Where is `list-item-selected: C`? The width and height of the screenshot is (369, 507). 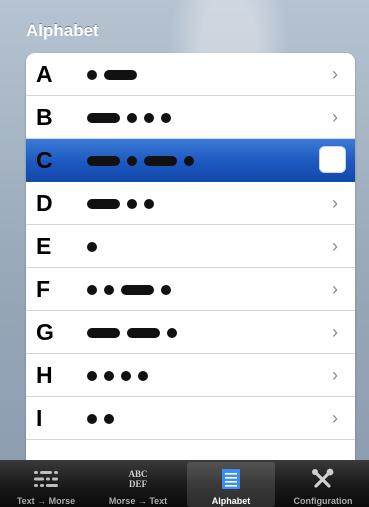
list-item-selected: C is located at coordinates (190, 160).